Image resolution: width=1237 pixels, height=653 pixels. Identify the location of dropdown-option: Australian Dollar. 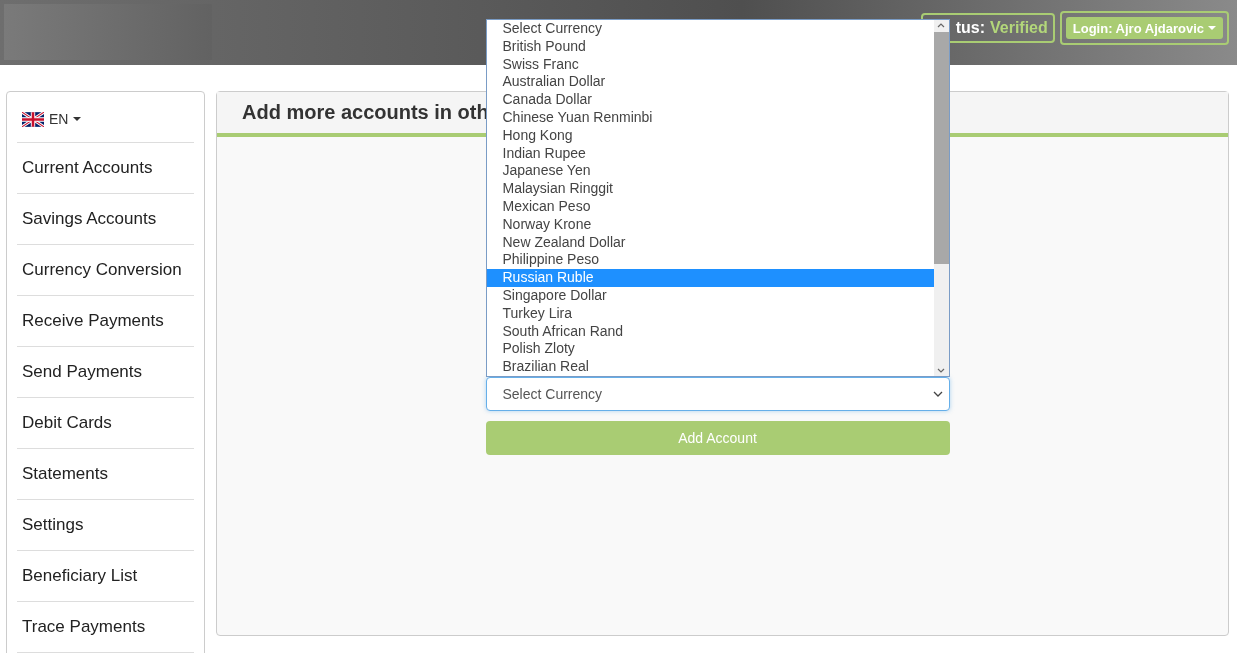
(710, 82).